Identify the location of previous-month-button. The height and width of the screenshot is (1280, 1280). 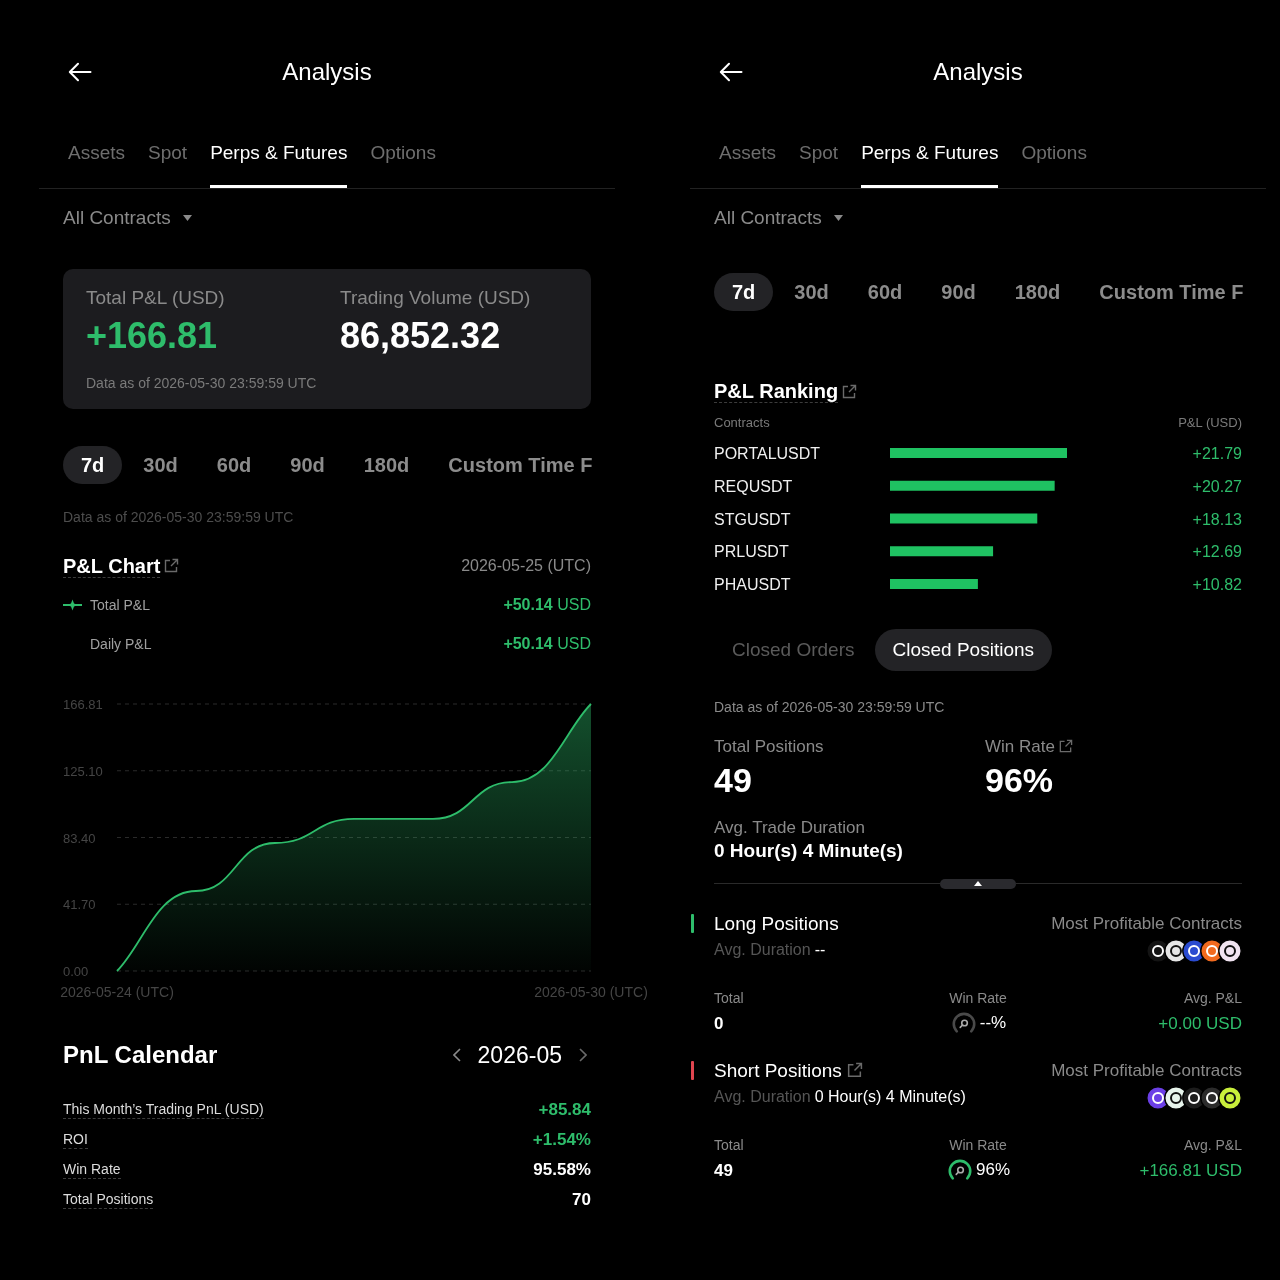
(456, 1055).